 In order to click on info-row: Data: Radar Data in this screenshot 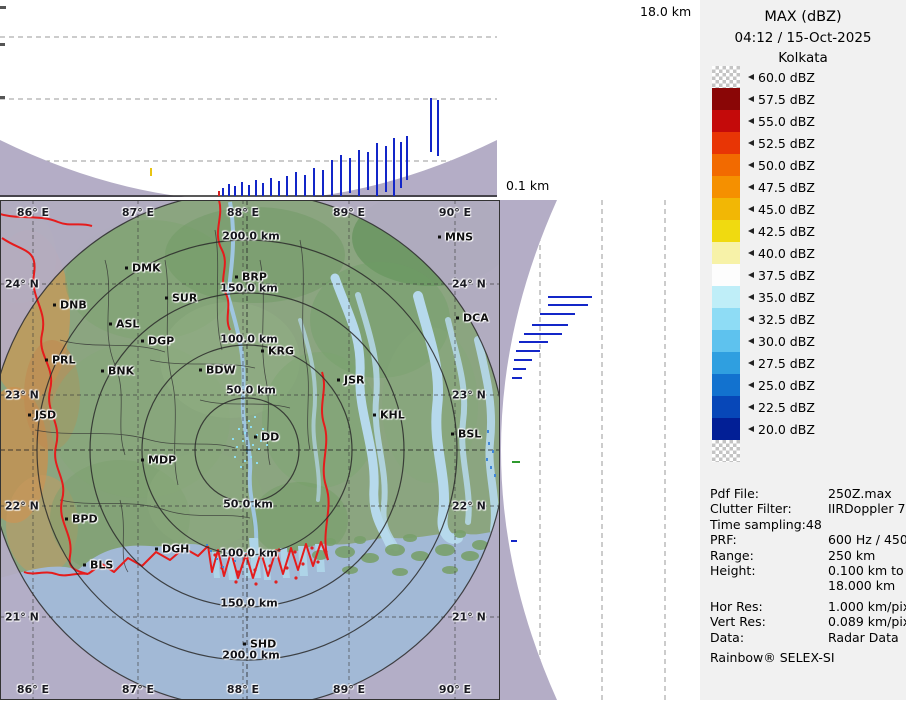, I will do `click(806, 637)`.